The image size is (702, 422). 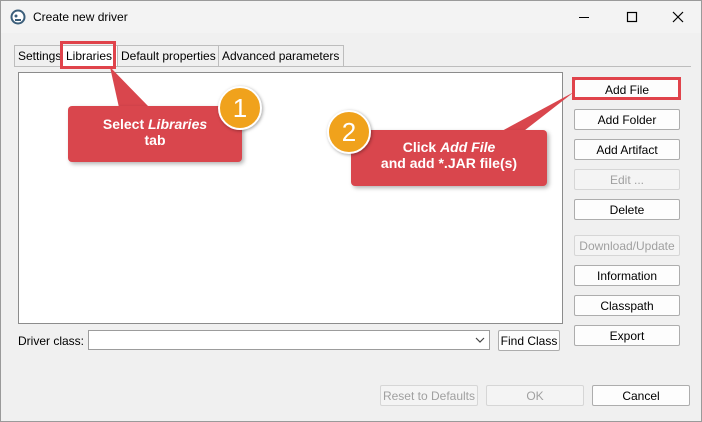 I want to click on callout-add-file: Click Add File and add *.JAR file(s), so click(x=449, y=158).